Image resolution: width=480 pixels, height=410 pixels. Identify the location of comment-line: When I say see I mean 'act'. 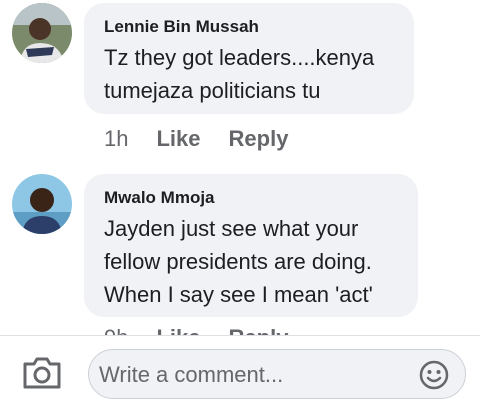
(238, 294).